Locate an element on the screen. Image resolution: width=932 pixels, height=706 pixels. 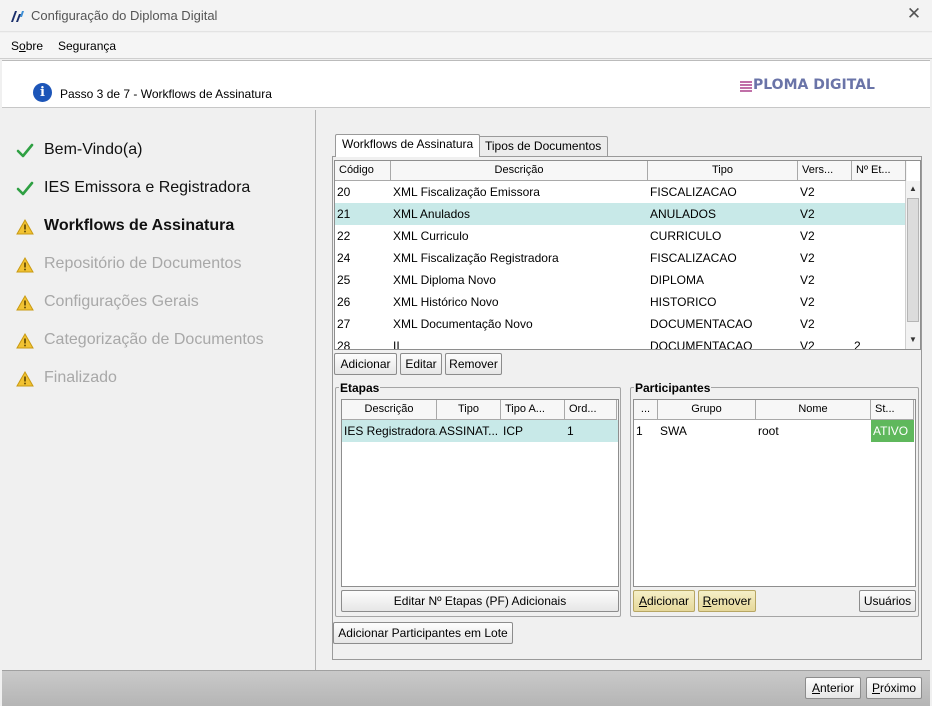
sidebar-item-label: Repositório de Documentos is located at coordinates (143, 263).